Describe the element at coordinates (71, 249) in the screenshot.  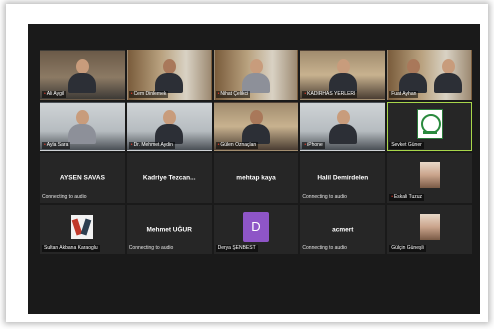
I see `participant-name-tag: Sultan Akbana Karaoglu` at that location.